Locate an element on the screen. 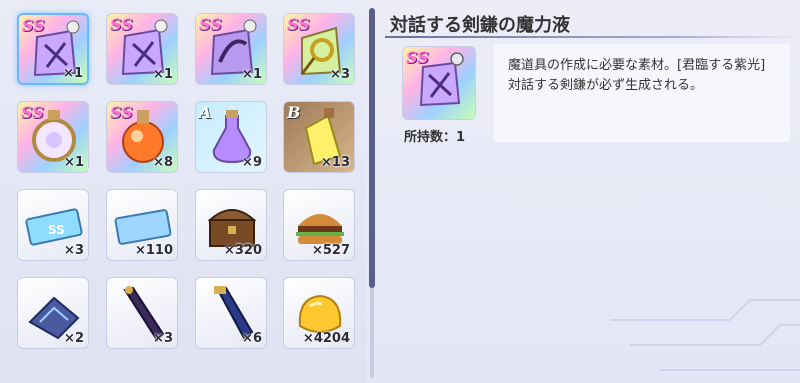 Image resolution: width=800 pixels, height=383 pixels. inventory-item: ×2 is located at coordinates (53, 313).